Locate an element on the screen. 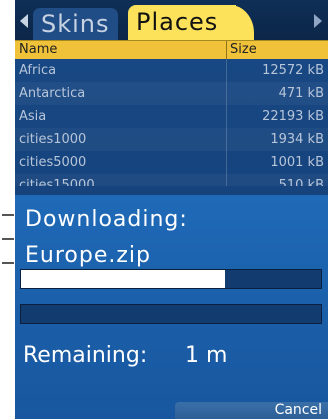 The width and height of the screenshot is (328, 419). tab-bar: Skins Places is located at coordinates (171, 20).